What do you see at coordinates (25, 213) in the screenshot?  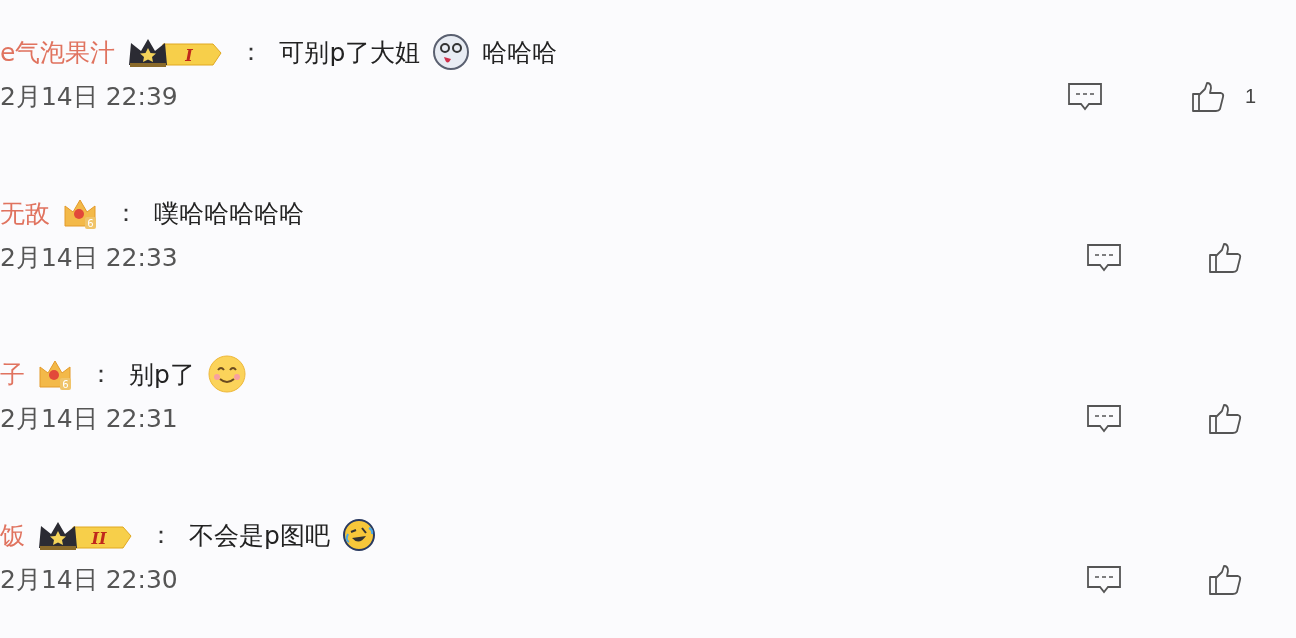 I see `user-name: 无敌` at bounding box center [25, 213].